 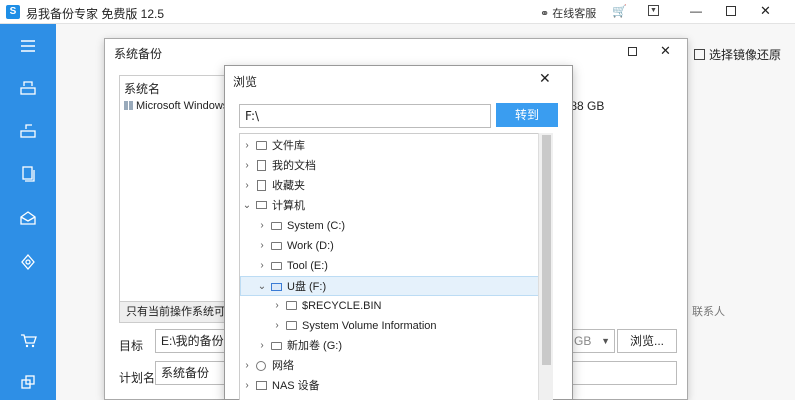 What do you see at coordinates (142, 89) in the screenshot?
I see `column-header-system-name: 系统名` at bounding box center [142, 89].